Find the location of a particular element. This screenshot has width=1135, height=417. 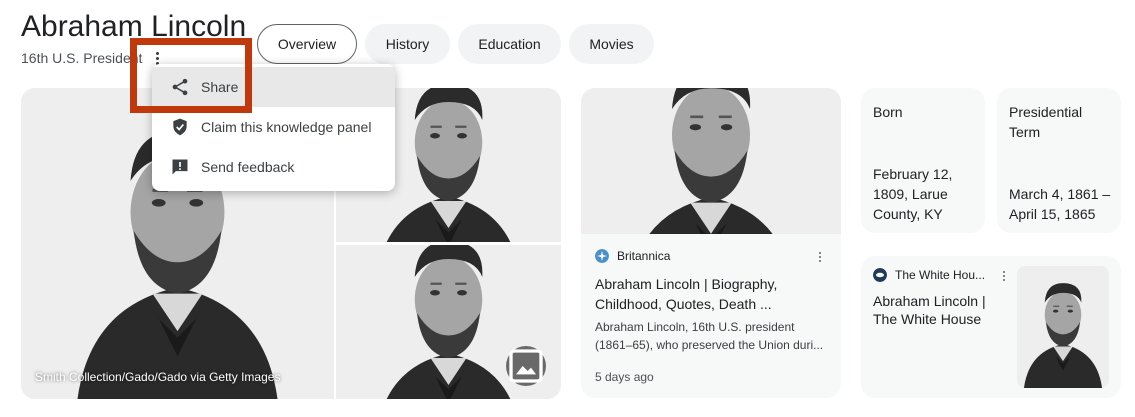

image-gallery-icon is located at coordinates (526, 366).